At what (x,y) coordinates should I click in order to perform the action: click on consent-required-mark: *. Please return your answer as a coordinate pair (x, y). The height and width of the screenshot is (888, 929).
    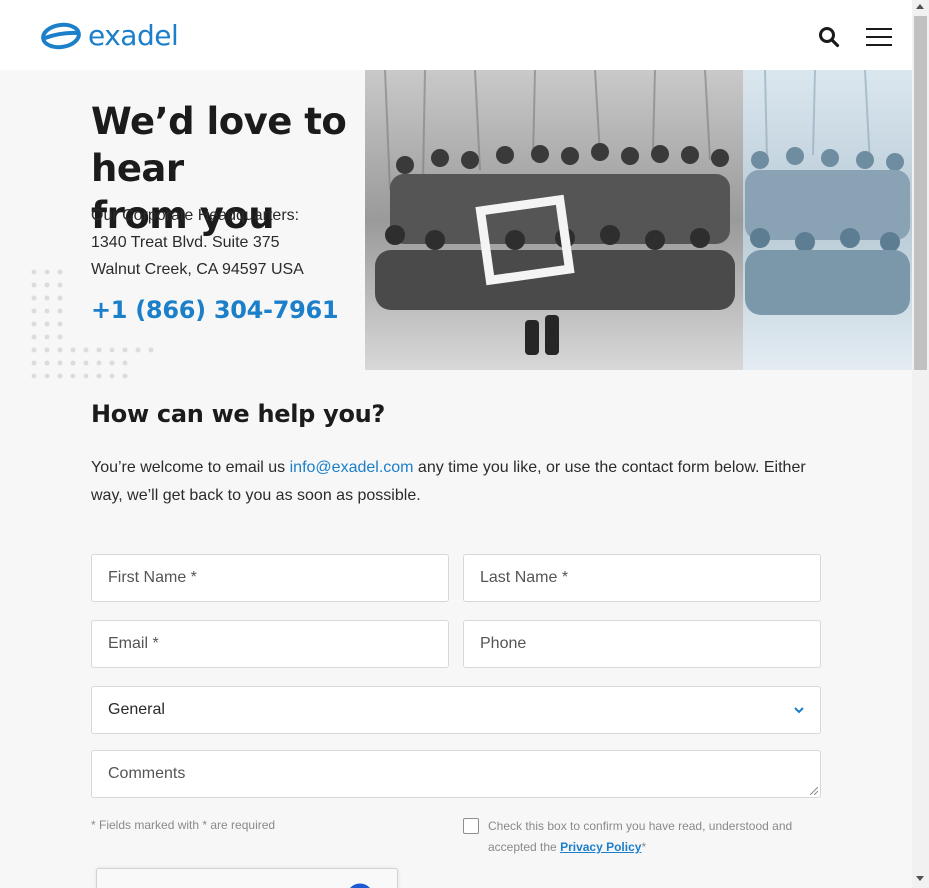
    Looking at the image, I should click on (644, 847).